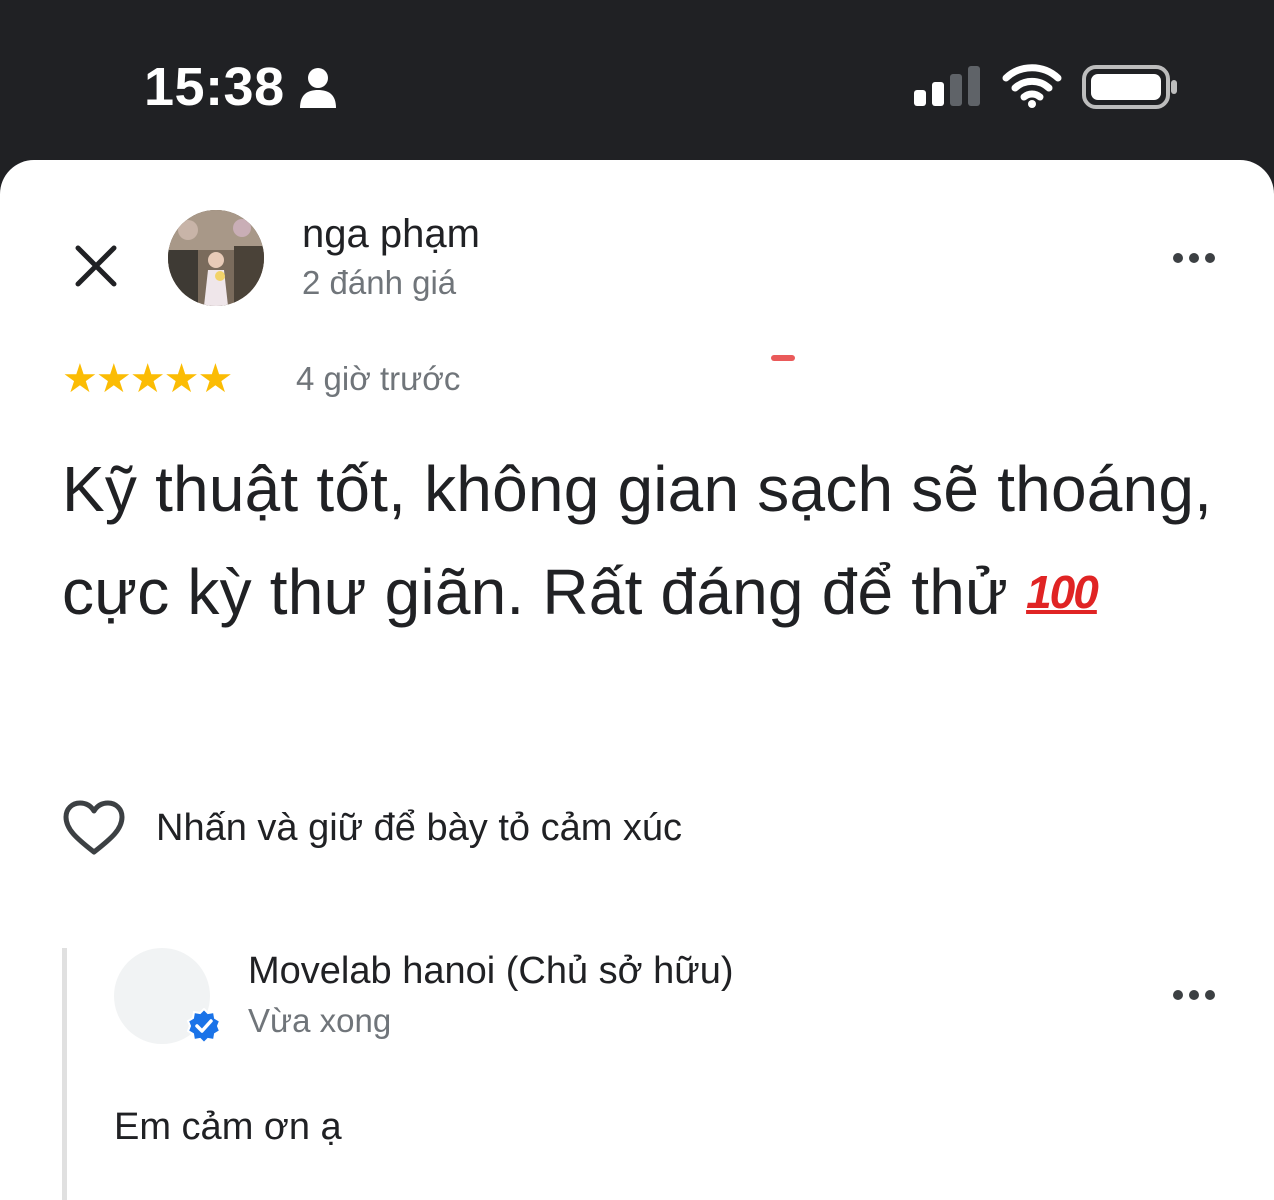  I want to click on react-row: Nhấn và giữ để bày tỏ cảm xúc, so click(372, 828).